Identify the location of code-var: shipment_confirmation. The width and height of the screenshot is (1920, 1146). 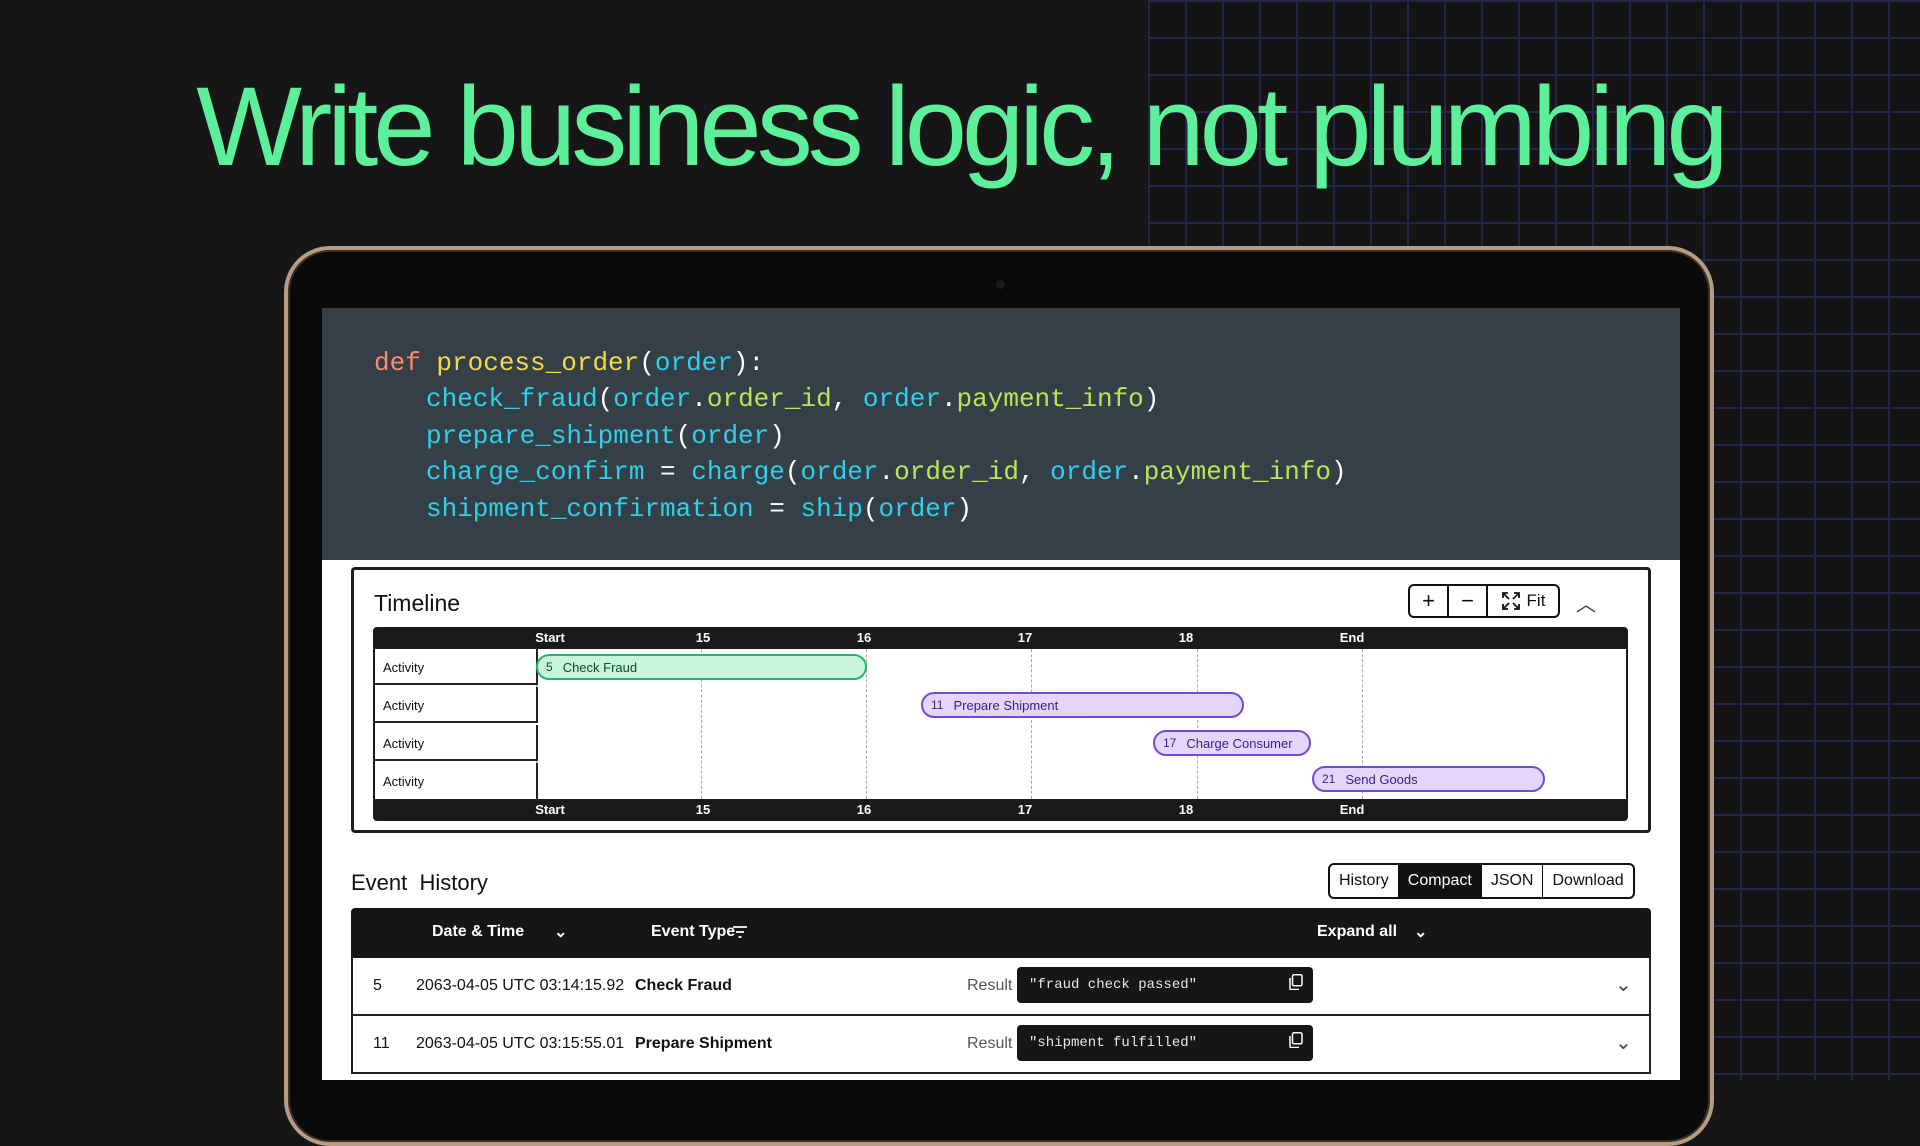
(590, 509).